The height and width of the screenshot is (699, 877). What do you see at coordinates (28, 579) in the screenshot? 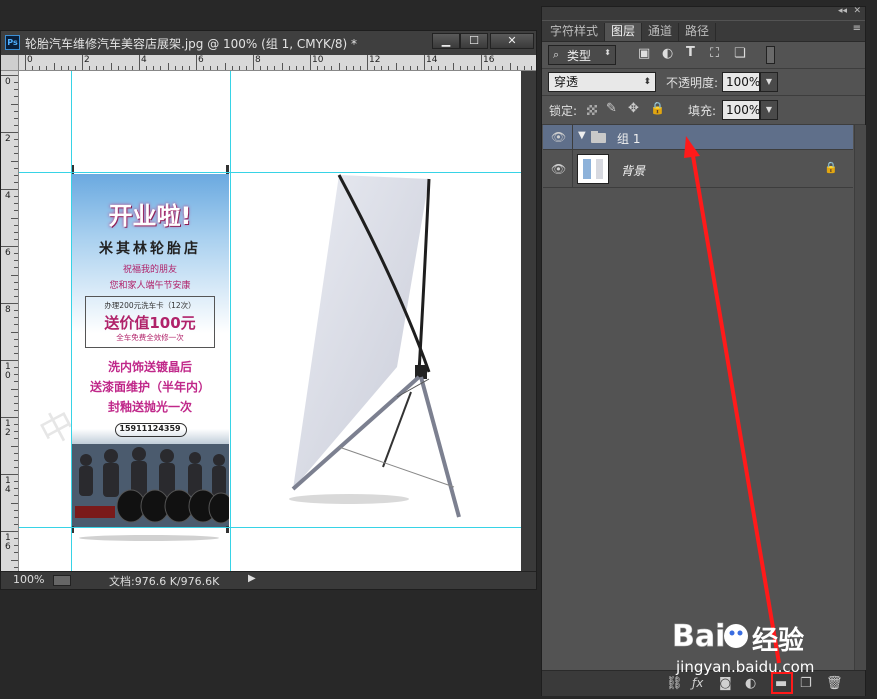
I see `zoom-level: 100%` at bounding box center [28, 579].